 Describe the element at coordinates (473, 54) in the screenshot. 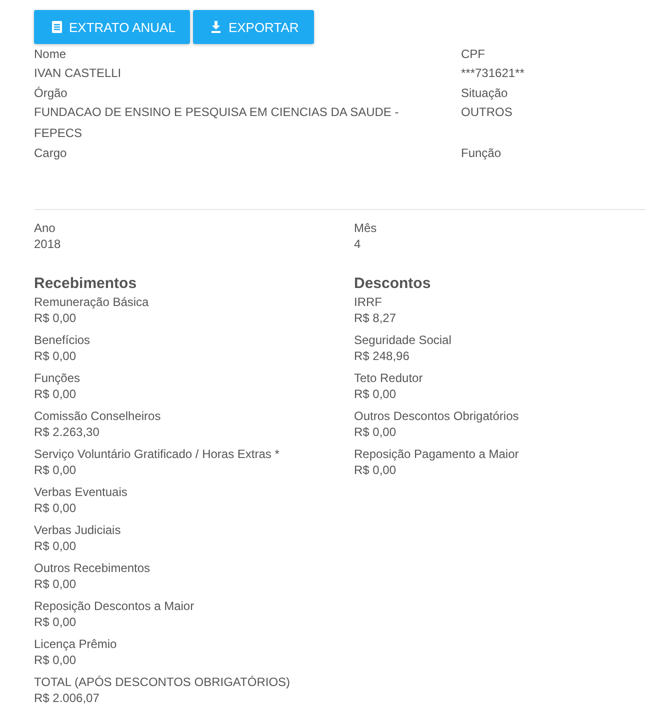

I see `field-label: CPF` at that location.